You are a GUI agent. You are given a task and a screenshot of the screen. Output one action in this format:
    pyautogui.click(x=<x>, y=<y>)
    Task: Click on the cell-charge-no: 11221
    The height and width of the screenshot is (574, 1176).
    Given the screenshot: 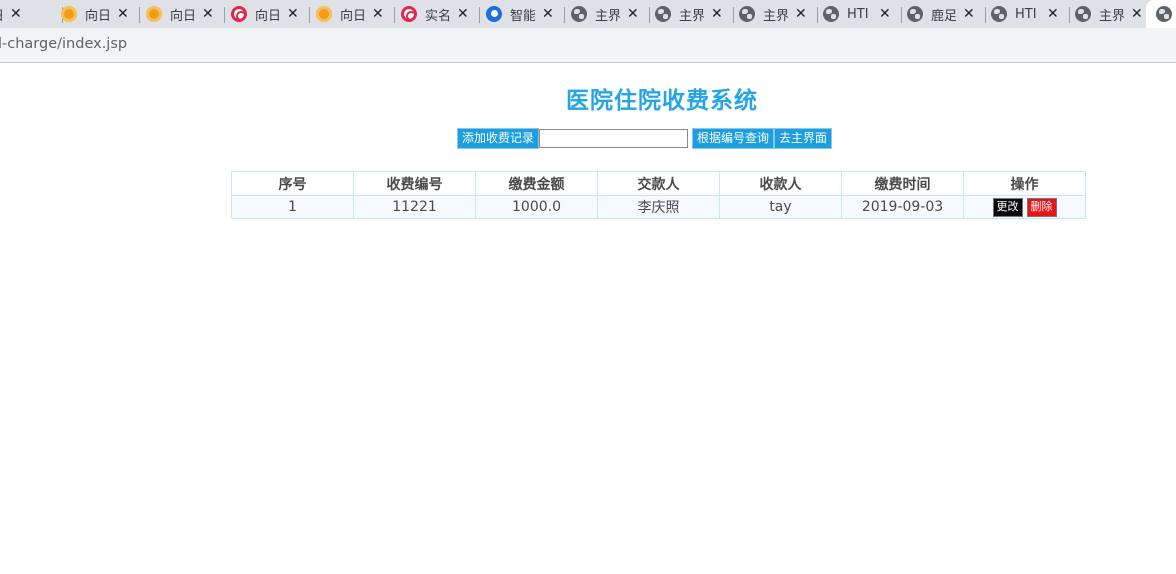 What is the action you would take?
    pyautogui.click(x=414, y=207)
    